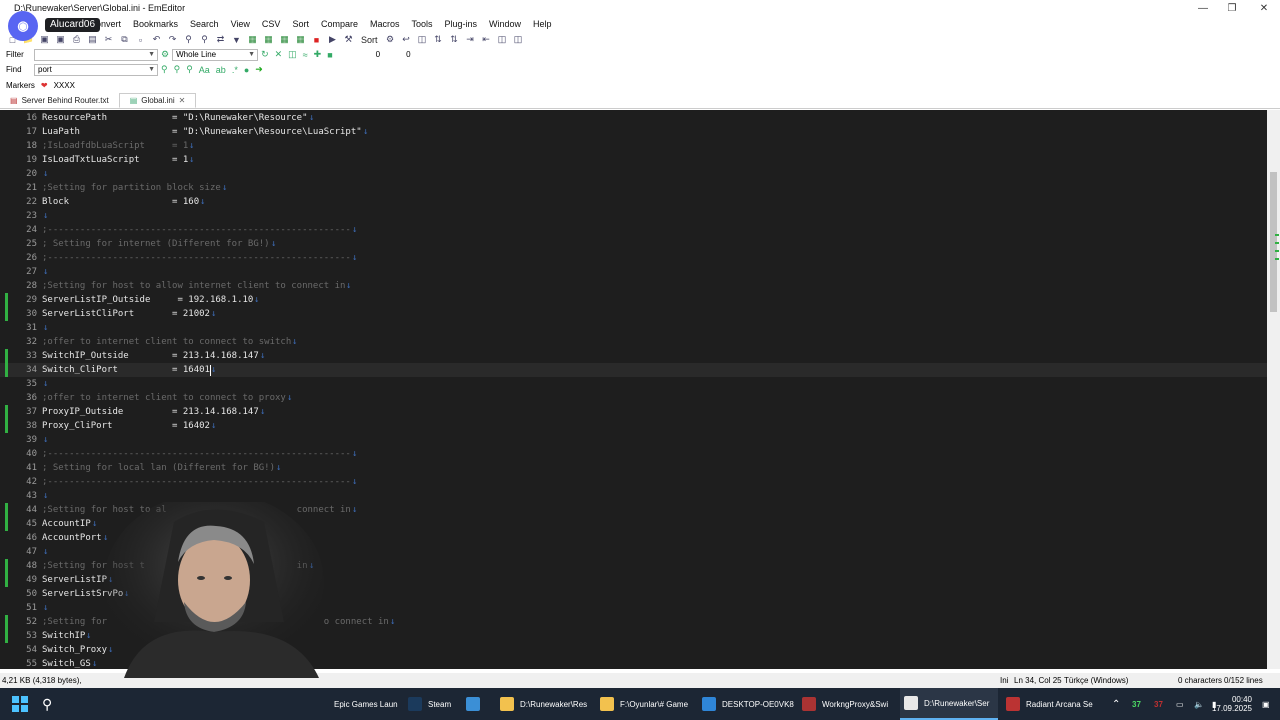 Image resolution: width=1280 pixels, height=720 pixels. I want to click on find-close-icon: ➜, so click(259, 69).